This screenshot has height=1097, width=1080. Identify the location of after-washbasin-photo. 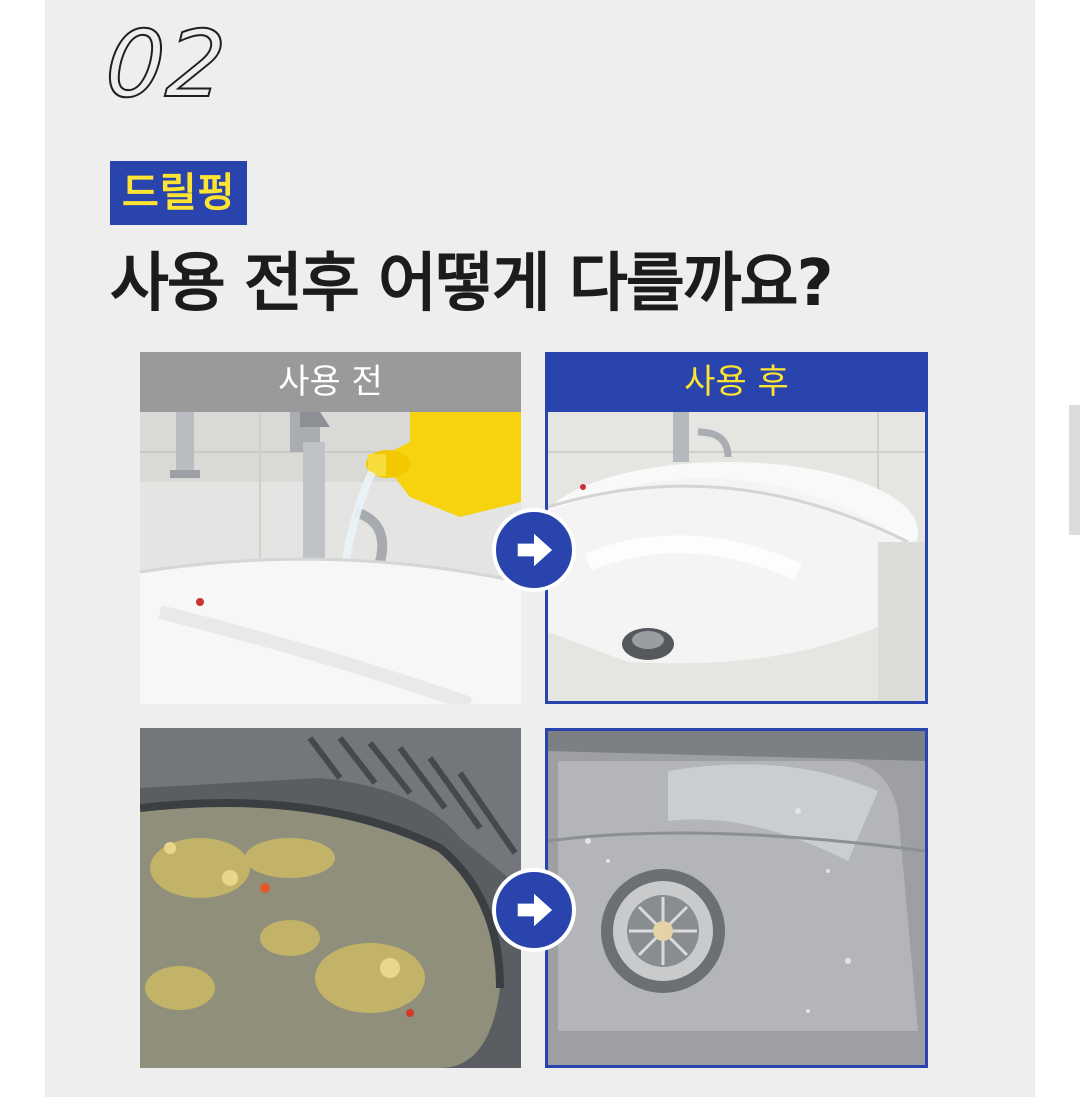
(736, 558).